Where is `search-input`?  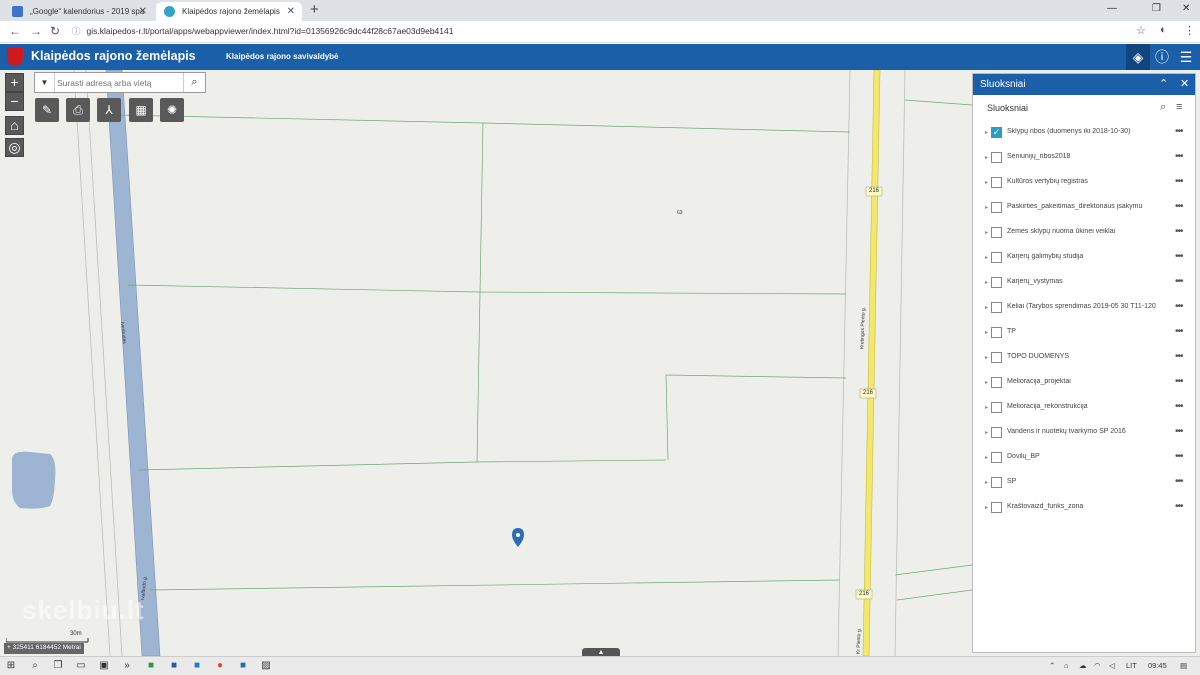 search-input is located at coordinates (119, 82).